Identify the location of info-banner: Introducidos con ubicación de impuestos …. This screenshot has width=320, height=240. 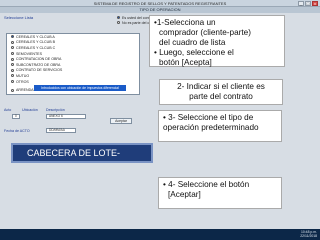
(80, 88).